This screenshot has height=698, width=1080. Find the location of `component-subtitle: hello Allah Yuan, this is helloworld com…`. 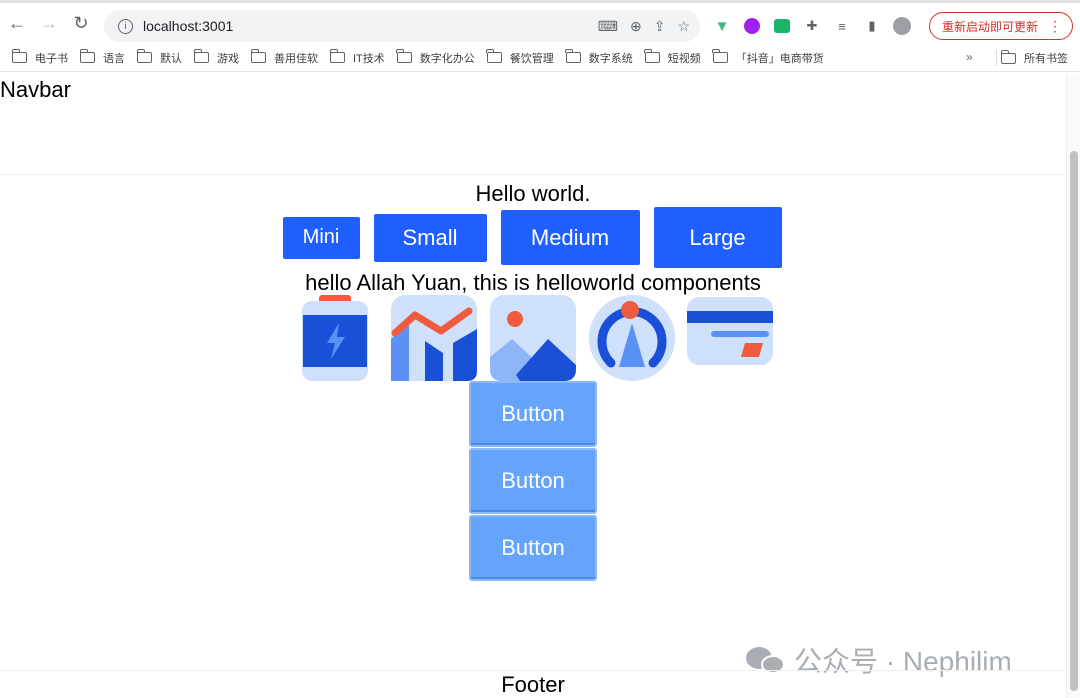

component-subtitle: hello Allah Yuan, this is helloworld com… is located at coordinates (533, 282).